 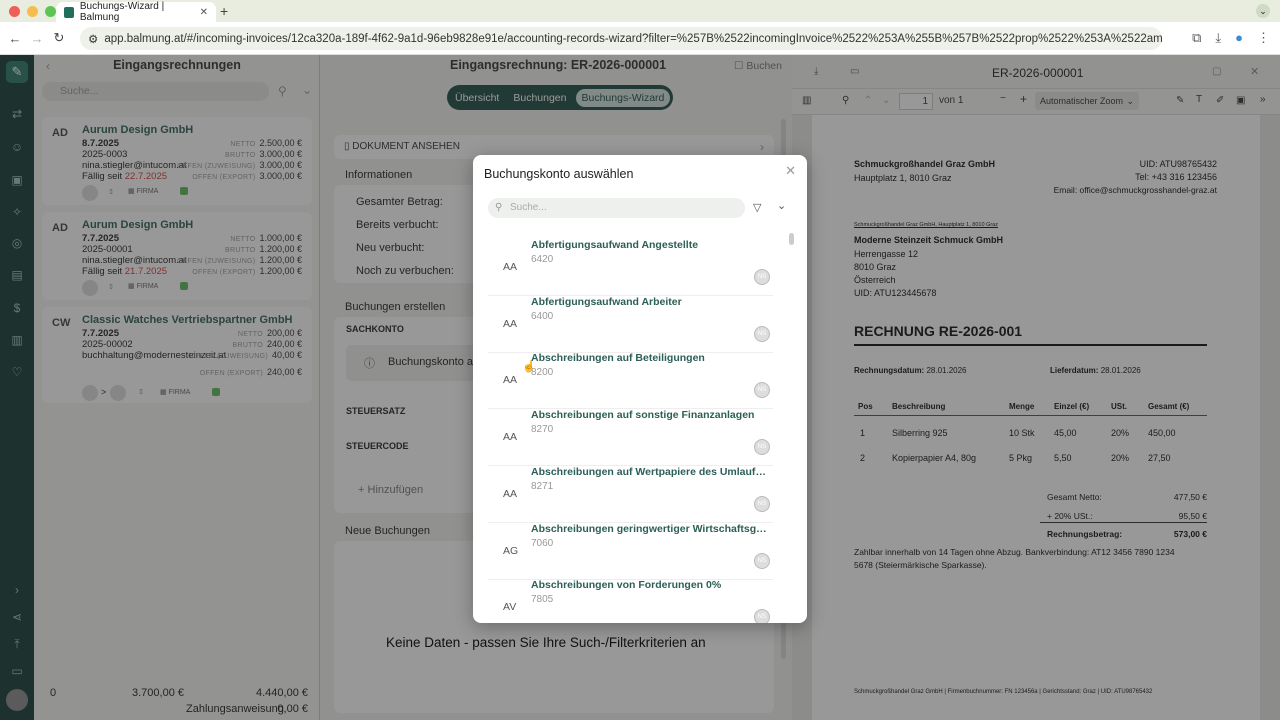 I want to click on account-number: 7060, so click(x=542, y=543).